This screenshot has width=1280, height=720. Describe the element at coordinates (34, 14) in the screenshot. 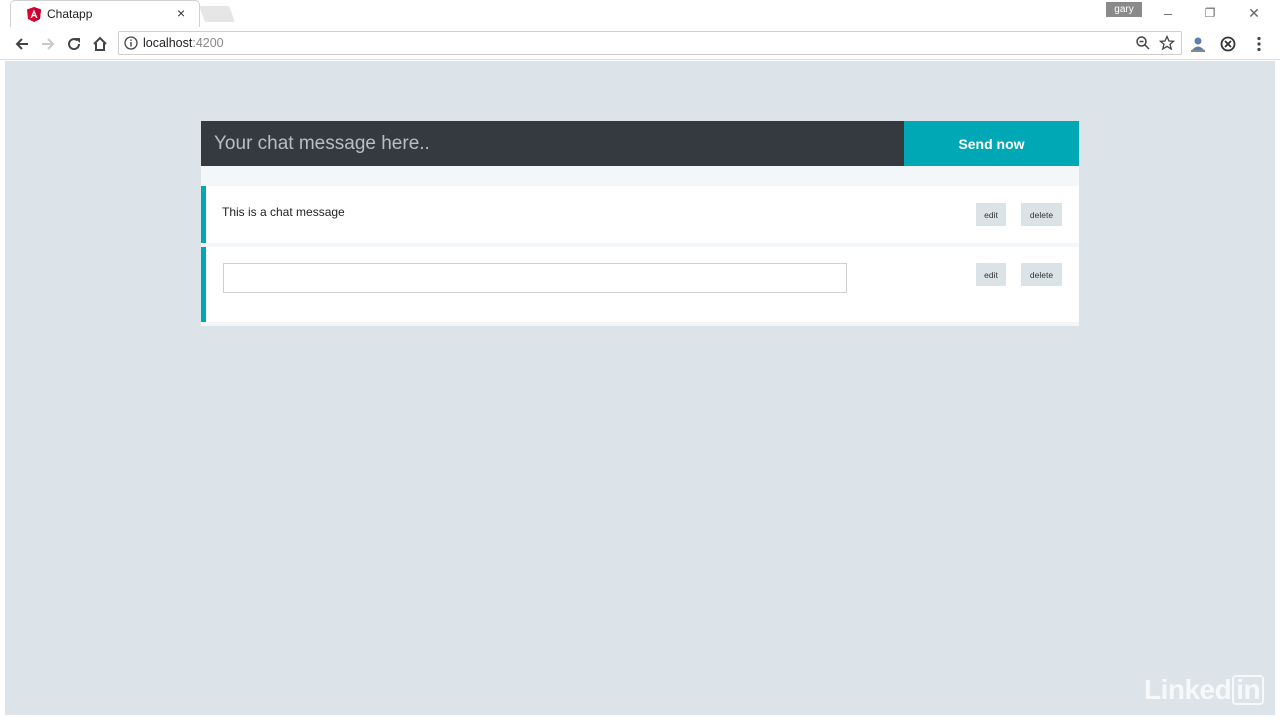

I see `angular-icon` at that location.